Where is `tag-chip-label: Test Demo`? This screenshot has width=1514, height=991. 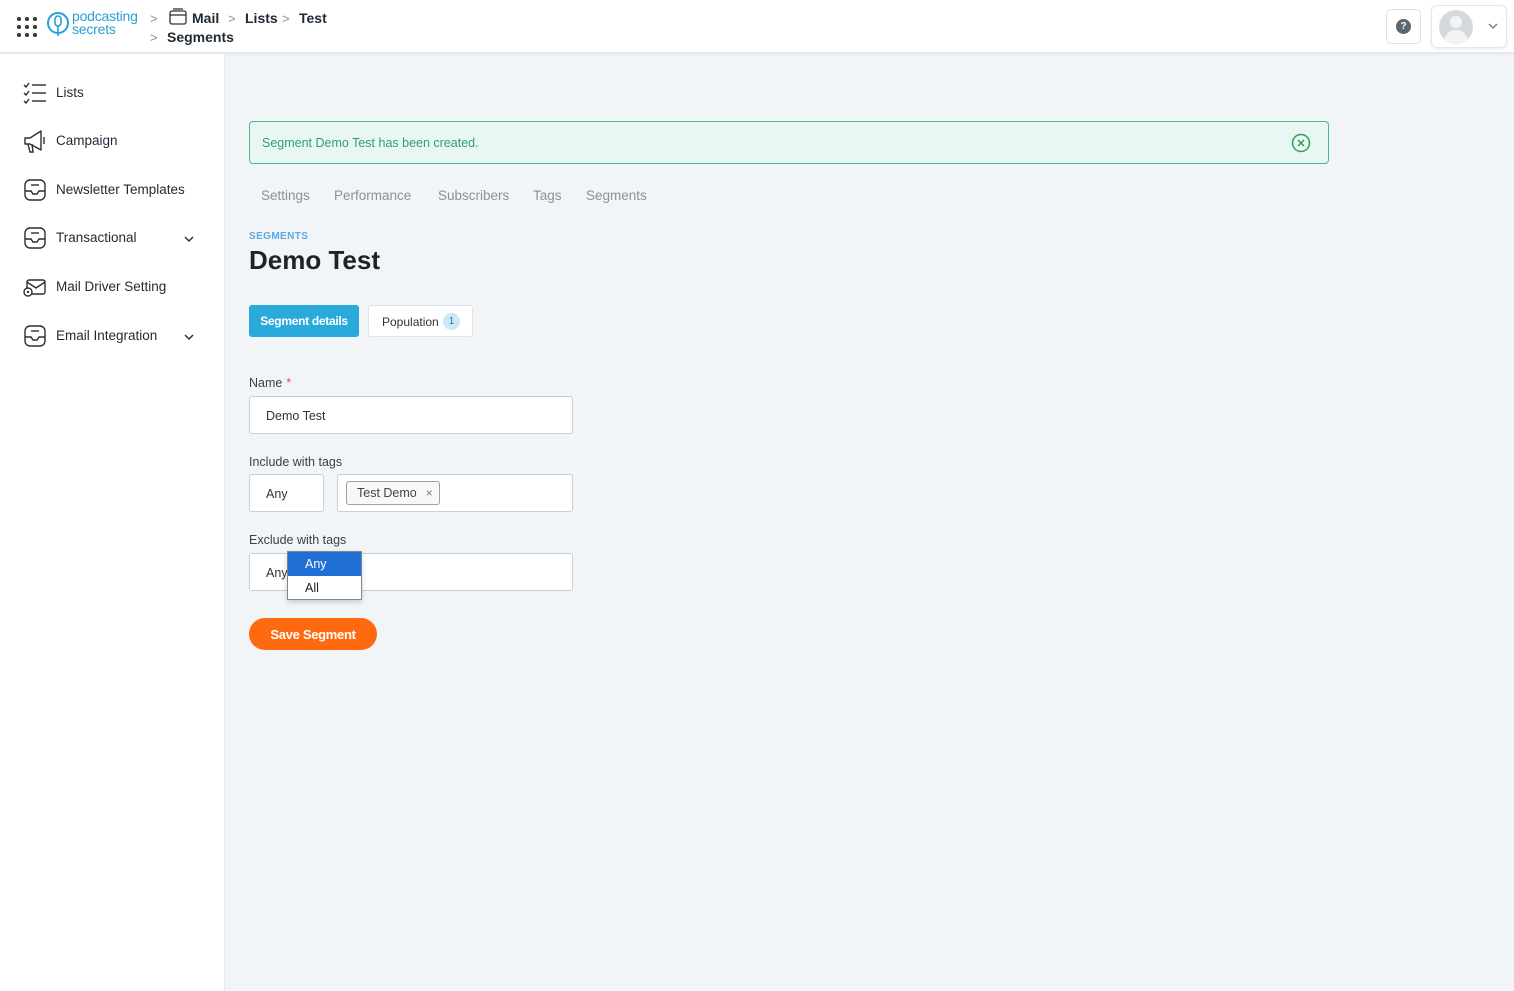
tag-chip-label: Test Demo is located at coordinates (387, 493).